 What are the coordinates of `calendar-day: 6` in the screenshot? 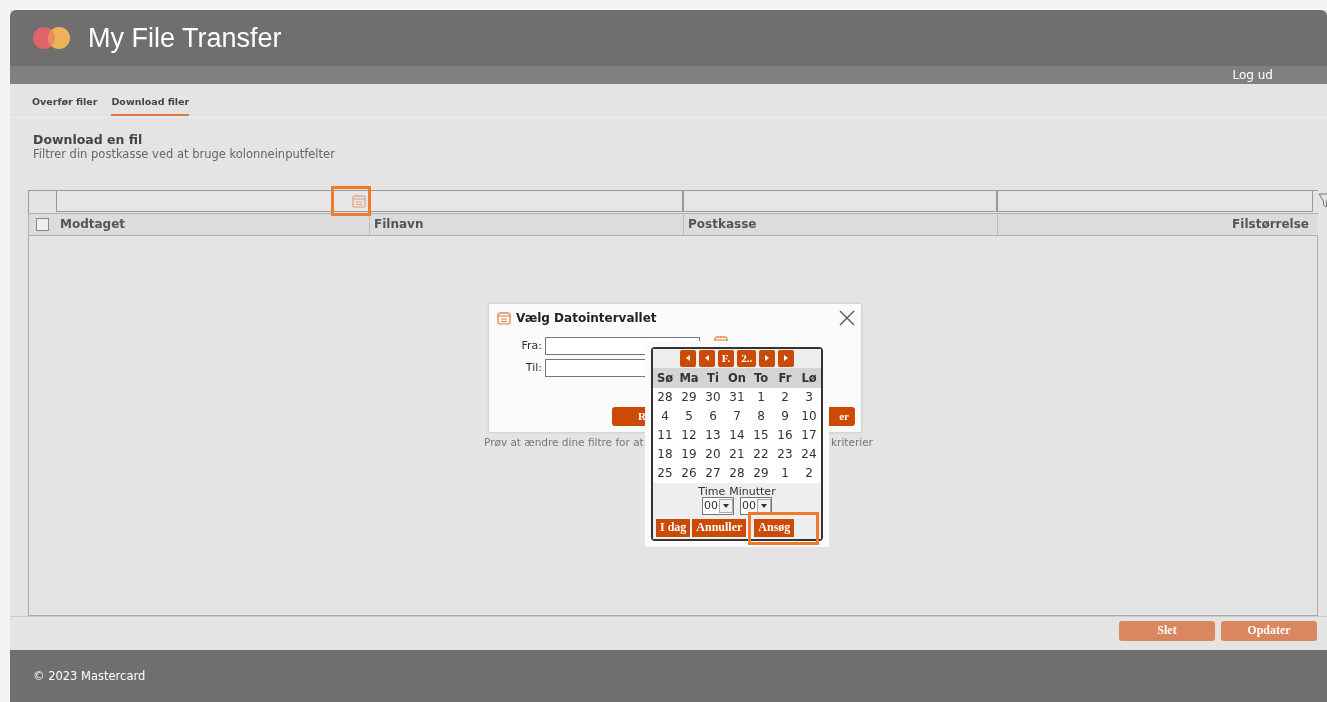 It's located at (713, 416).